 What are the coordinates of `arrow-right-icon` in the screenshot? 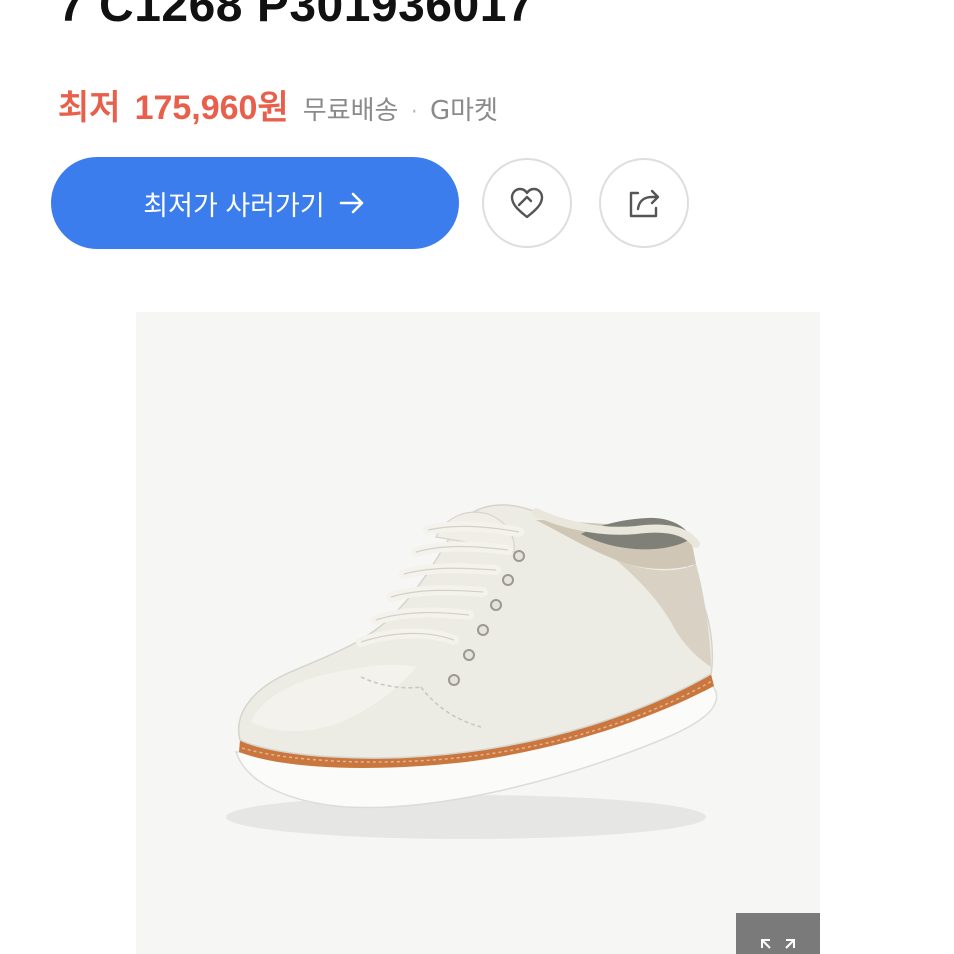 It's located at (351, 203).